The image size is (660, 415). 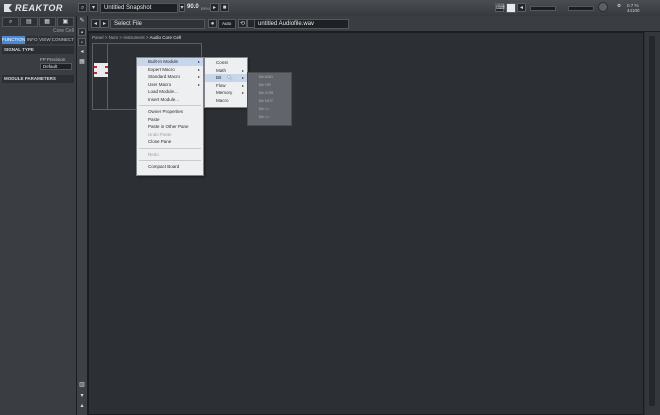 What do you see at coordinates (163, 61) in the screenshot?
I see `menu-item-label: Built-In Module` at bounding box center [163, 61].